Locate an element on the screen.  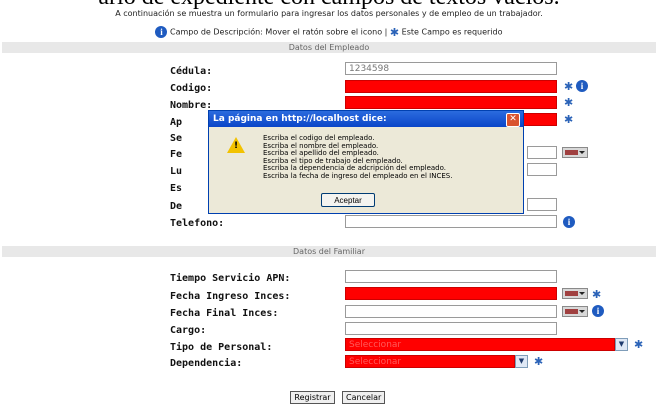
cedula-field: 1234598 is located at coordinates (451, 68).